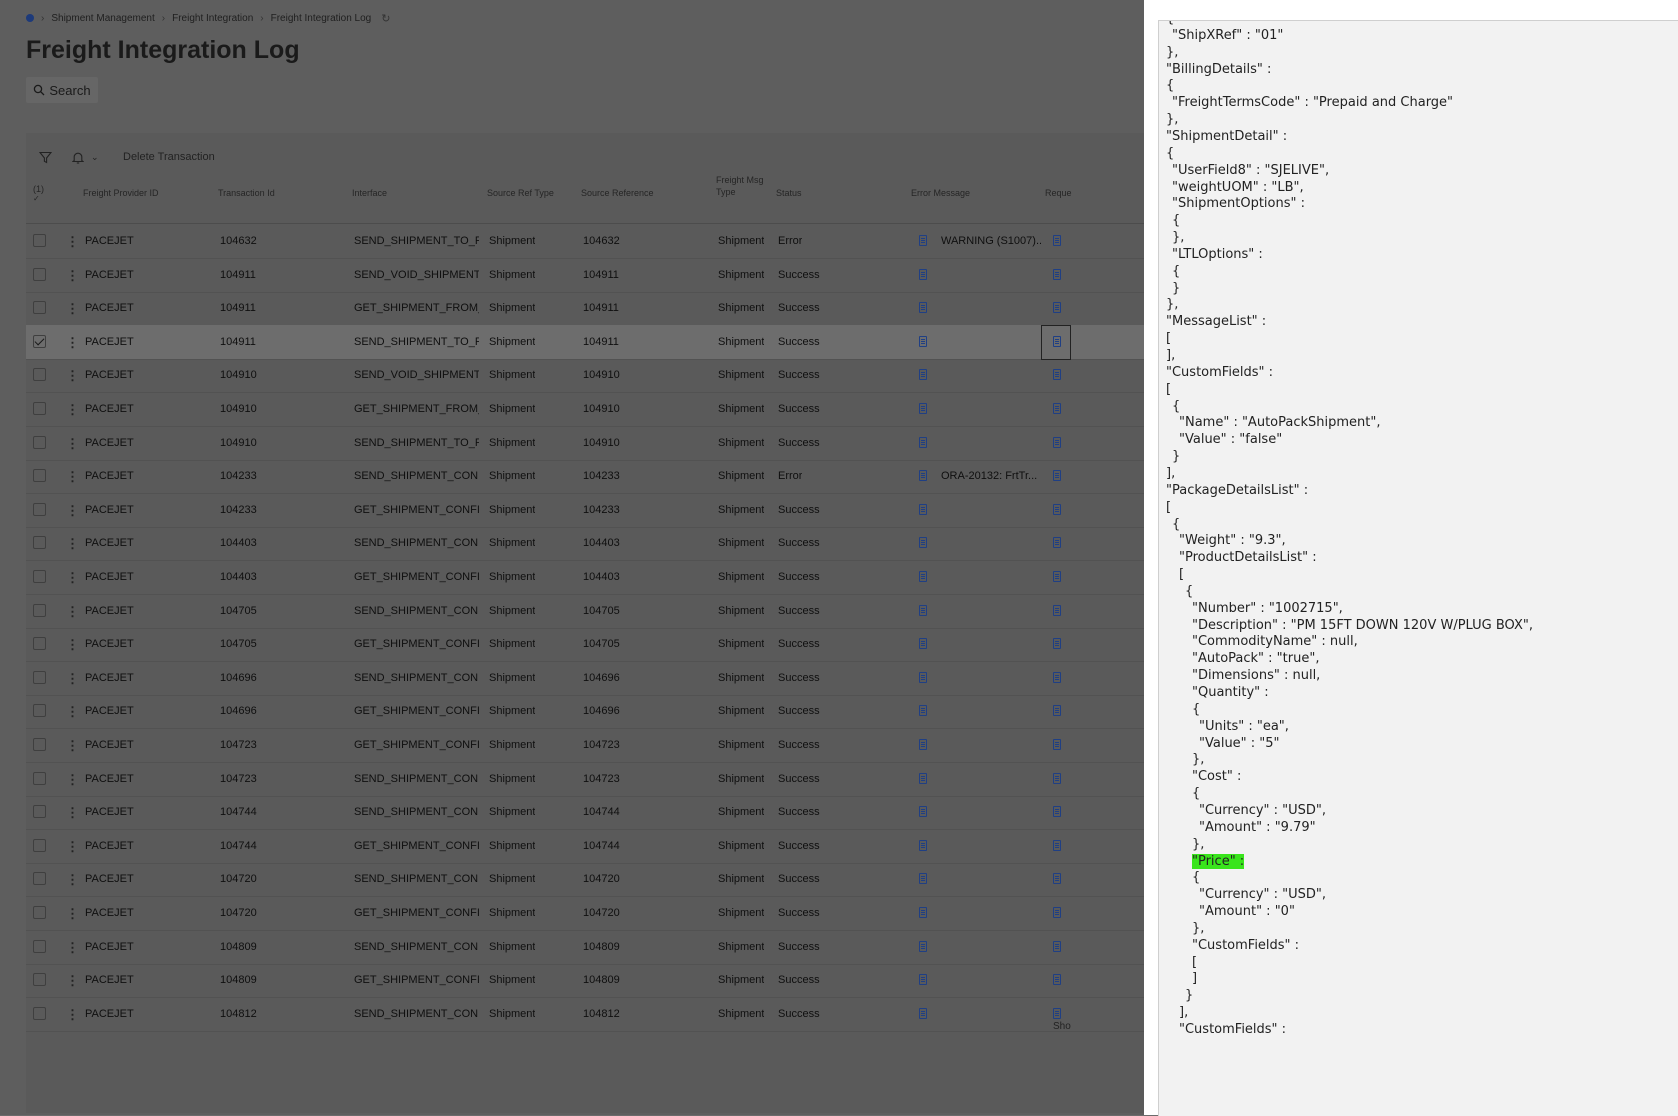 This screenshot has height=1116, width=1678. Describe the element at coordinates (741, 186) in the screenshot. I see `column-header-freight-msg-type: Freight Msg Type` at that location.